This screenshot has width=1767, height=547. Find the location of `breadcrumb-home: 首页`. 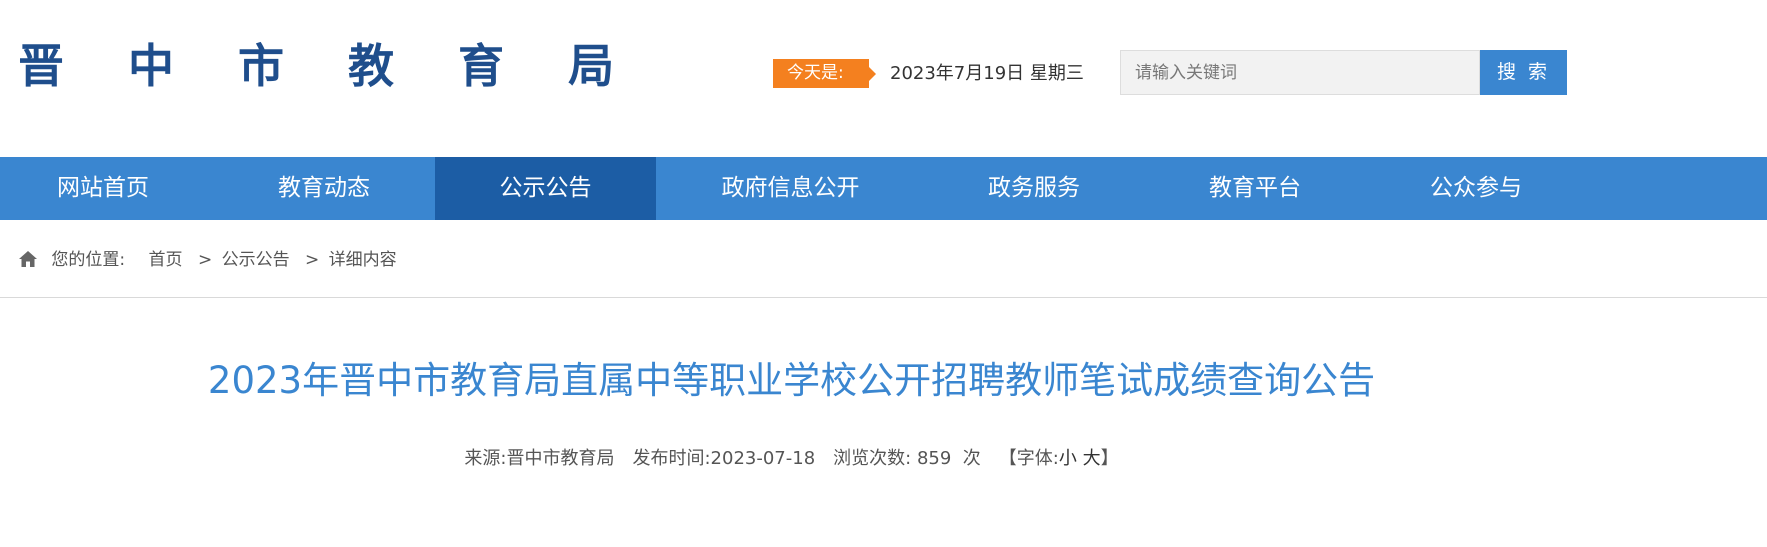

breadcrumb-home: 首页 is located at coordinates (166, 260).